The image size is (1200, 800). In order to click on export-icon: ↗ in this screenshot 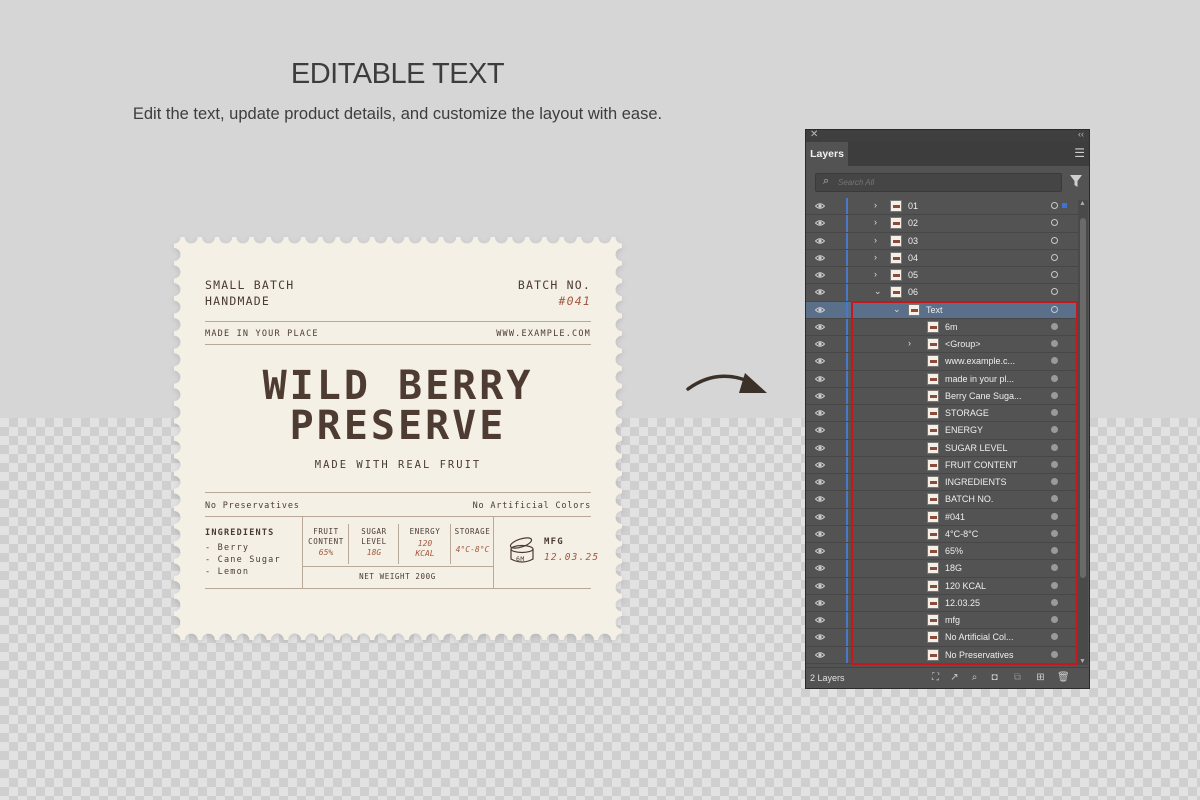, I will do `click(954, 677)`.